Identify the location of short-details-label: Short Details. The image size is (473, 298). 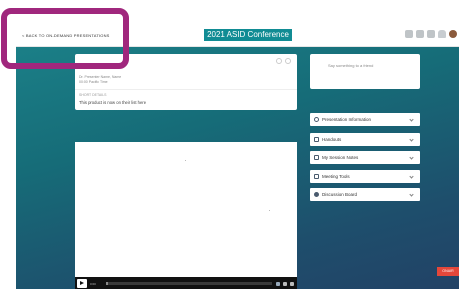
(93, 95).